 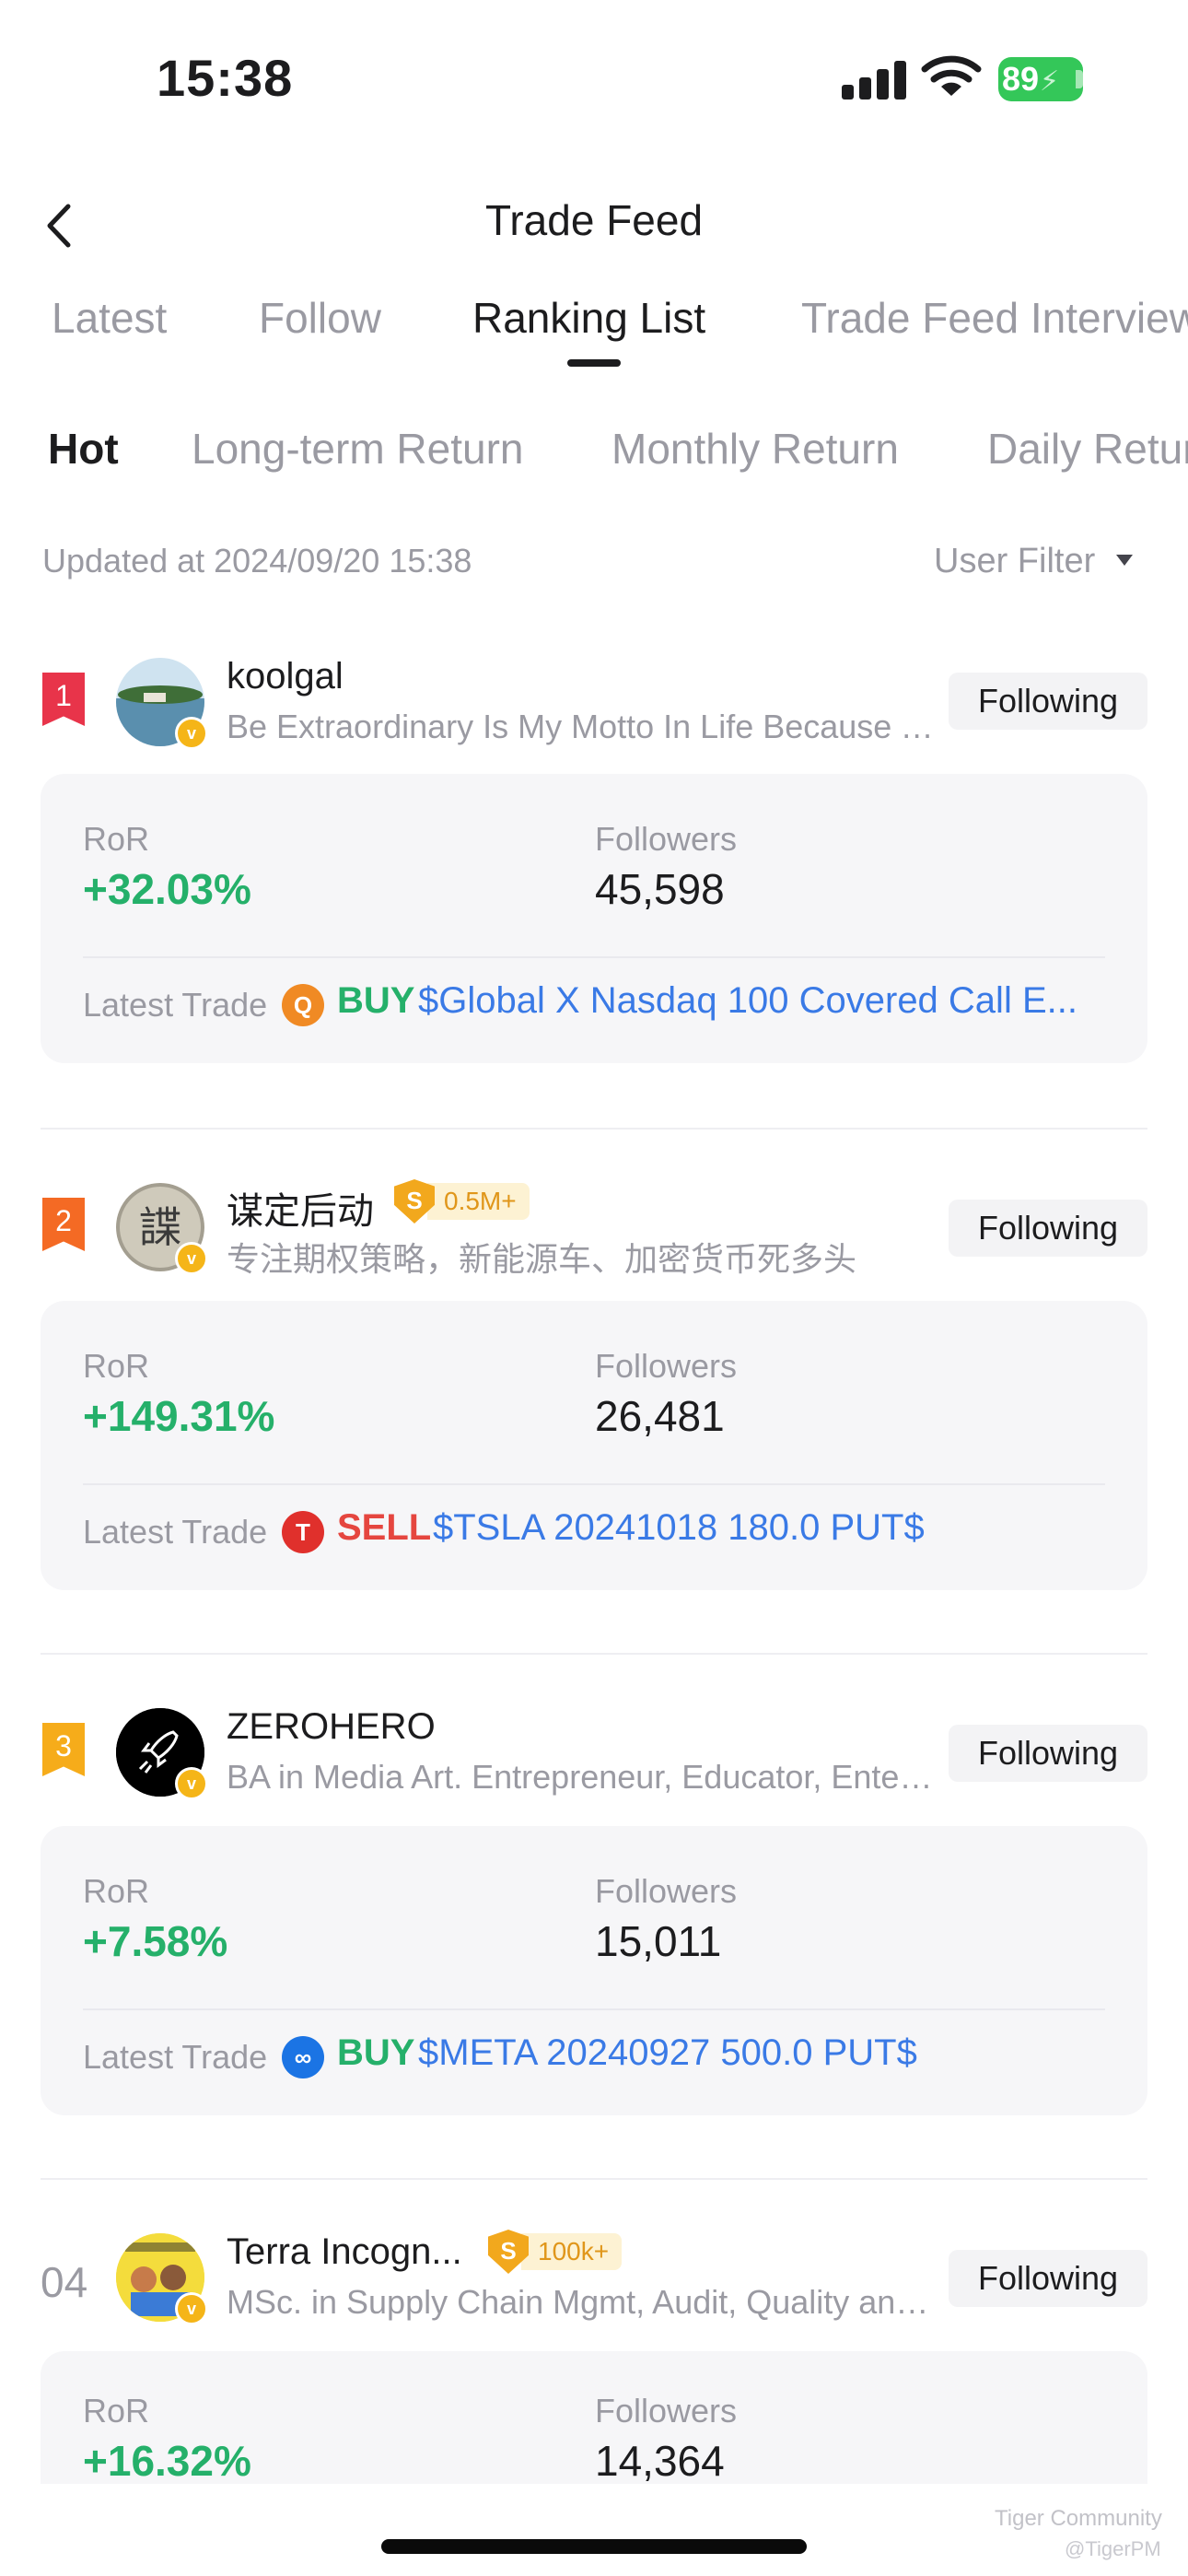 I want to click on followers-value: 15,011, so click(x=658, y=1941).